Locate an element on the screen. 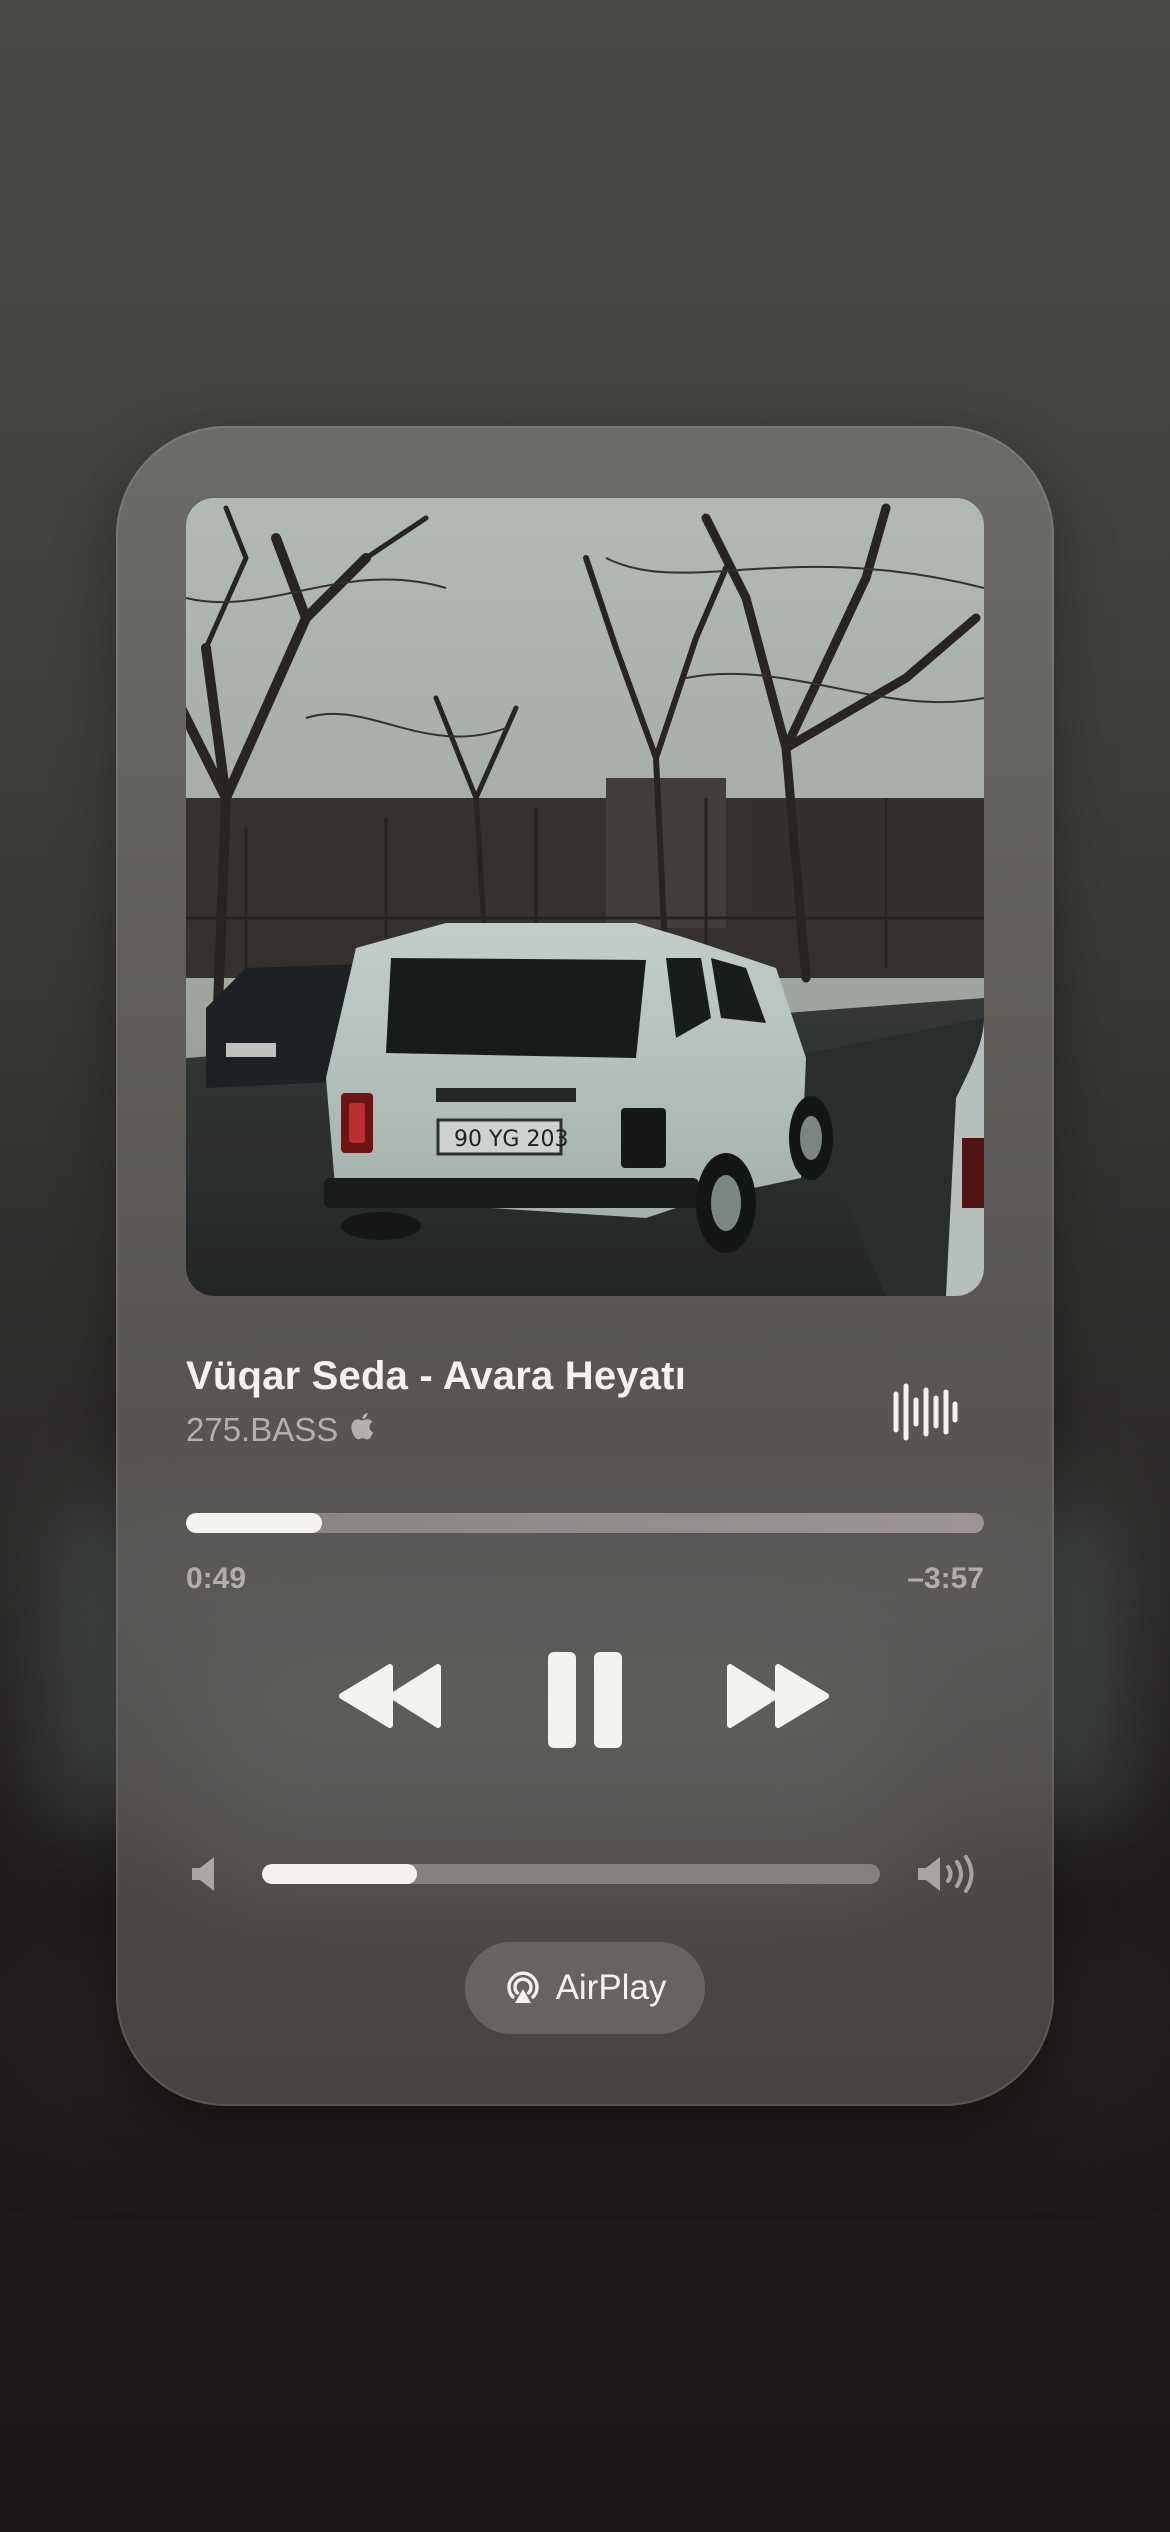 Image resolution: width=1170 pixels, height=2532 pixels. playback-scrubber is located at coordinates (585, 1523).